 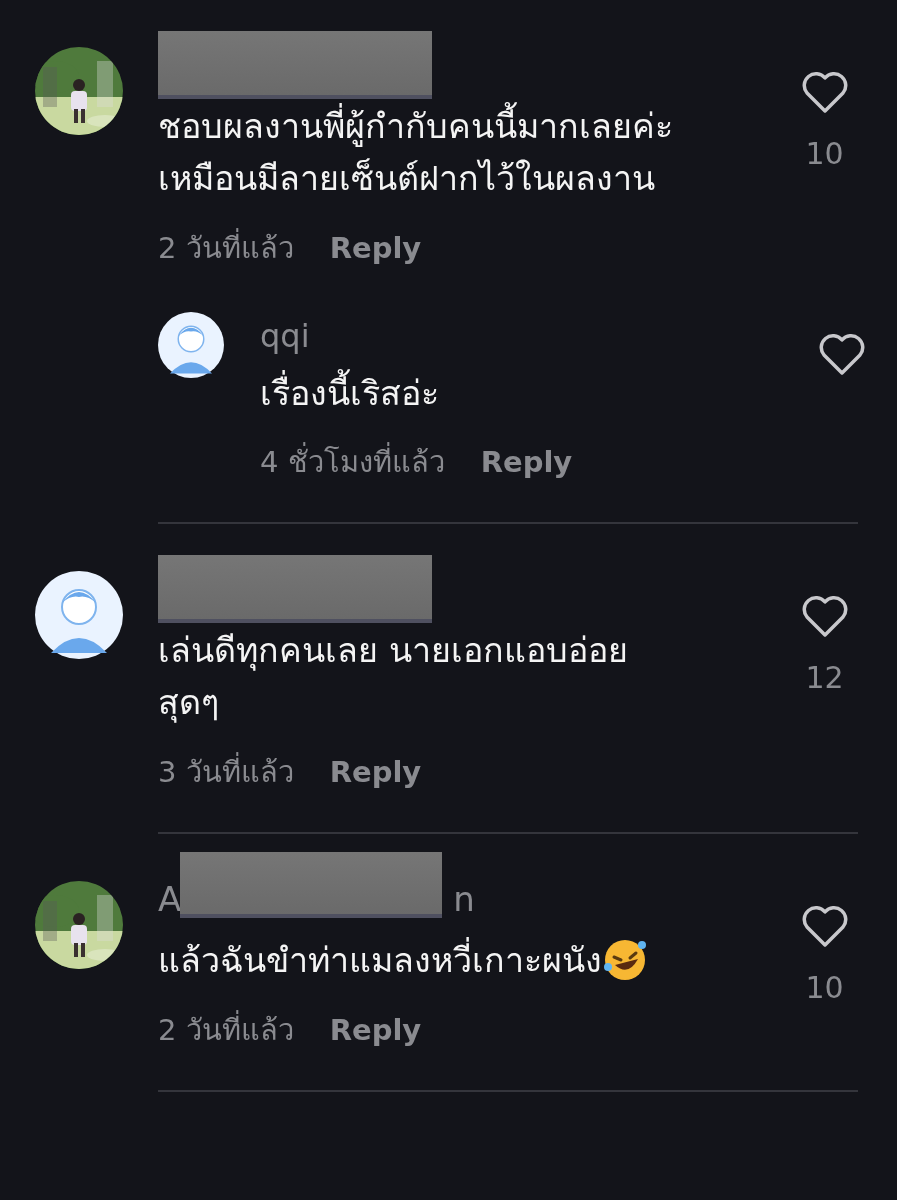 I want to click on like-count: 12, so click(x=824, y=678).